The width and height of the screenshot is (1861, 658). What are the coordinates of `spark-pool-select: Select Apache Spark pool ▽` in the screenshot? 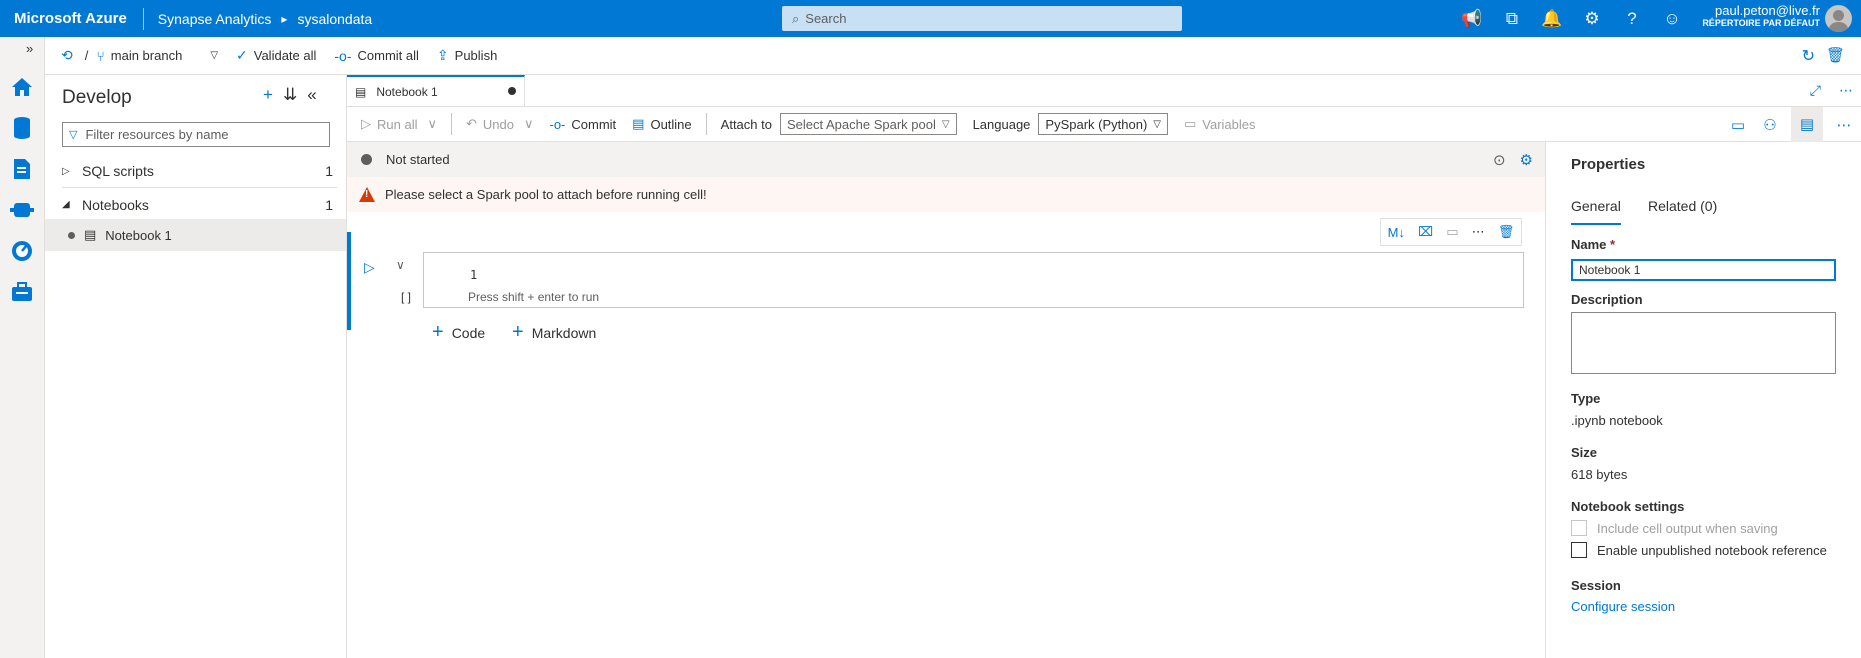 It's located at (868, 124).